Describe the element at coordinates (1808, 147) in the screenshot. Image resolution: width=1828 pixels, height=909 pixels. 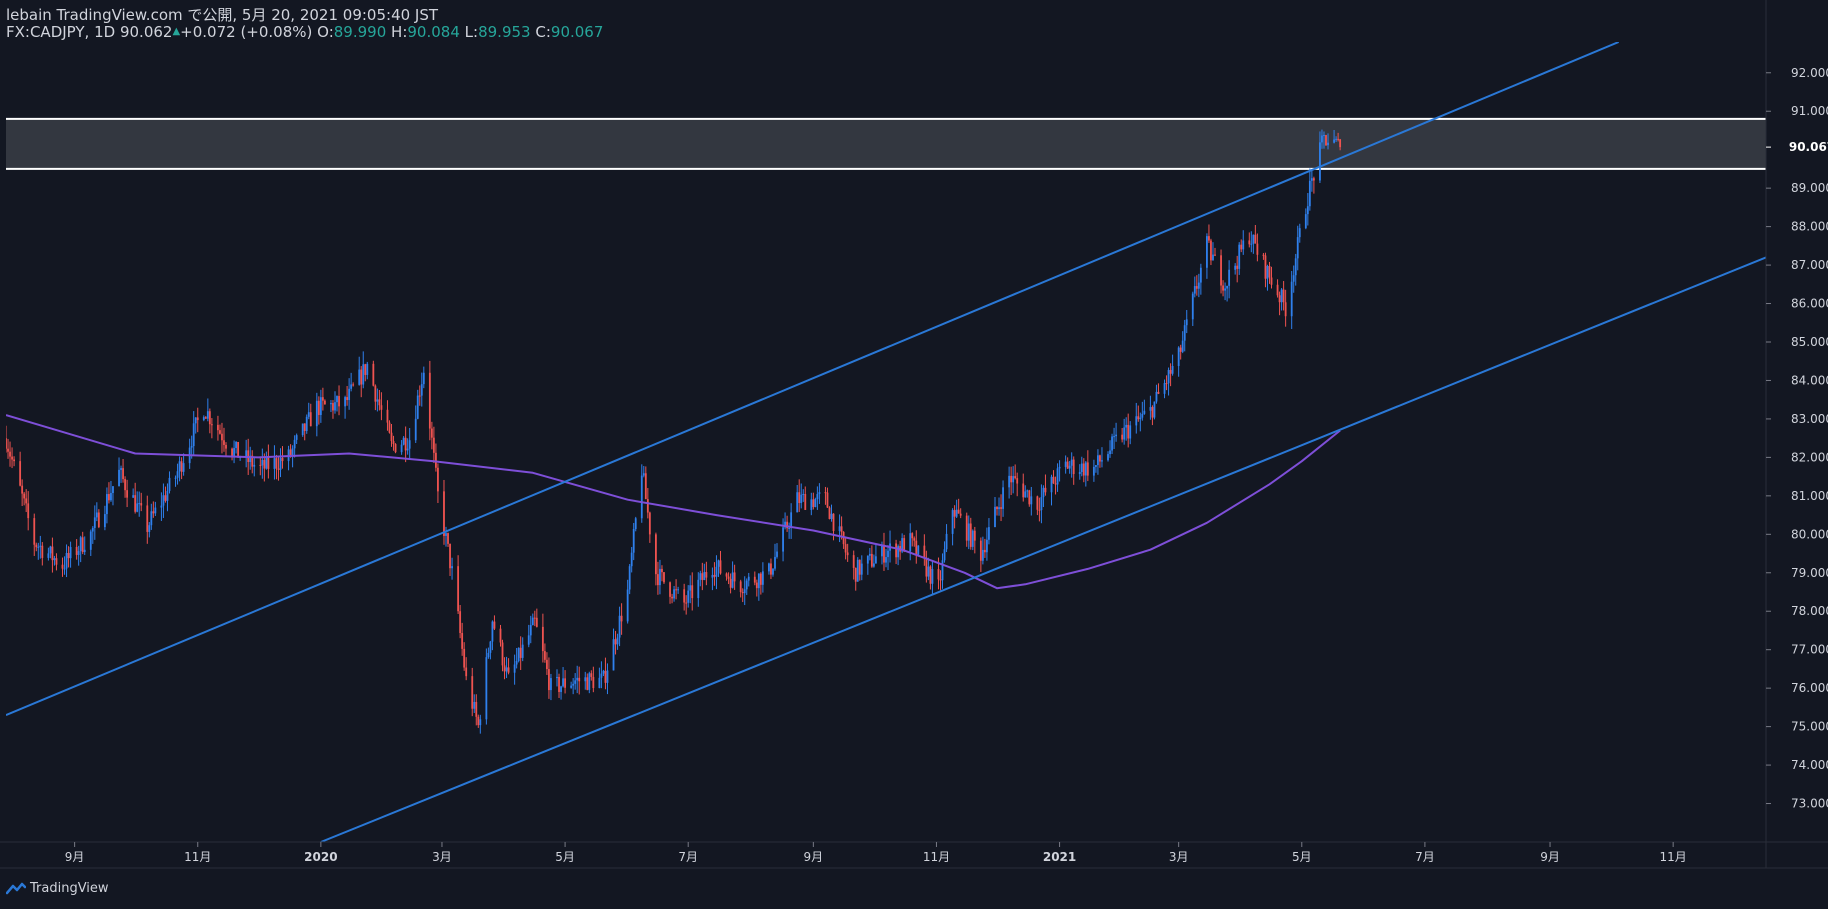
I see `last-price-label: 90.067` at that location.